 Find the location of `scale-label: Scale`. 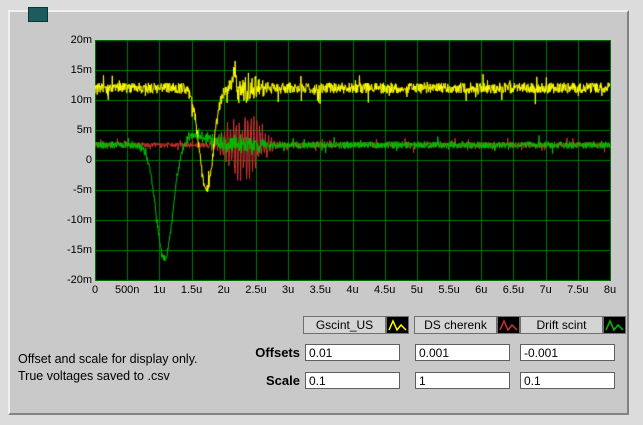

scale-label: Scale is located at coordinates (283, 380).